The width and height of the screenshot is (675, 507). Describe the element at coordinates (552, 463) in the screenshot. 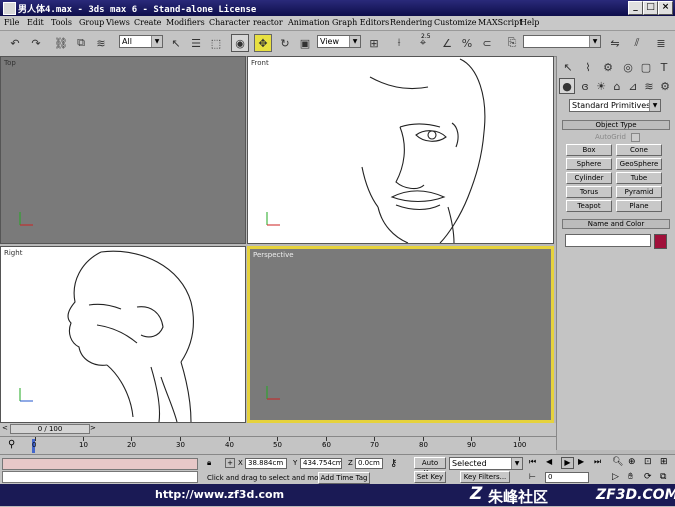

I see `previous-frame-icon: ◀` at that location.